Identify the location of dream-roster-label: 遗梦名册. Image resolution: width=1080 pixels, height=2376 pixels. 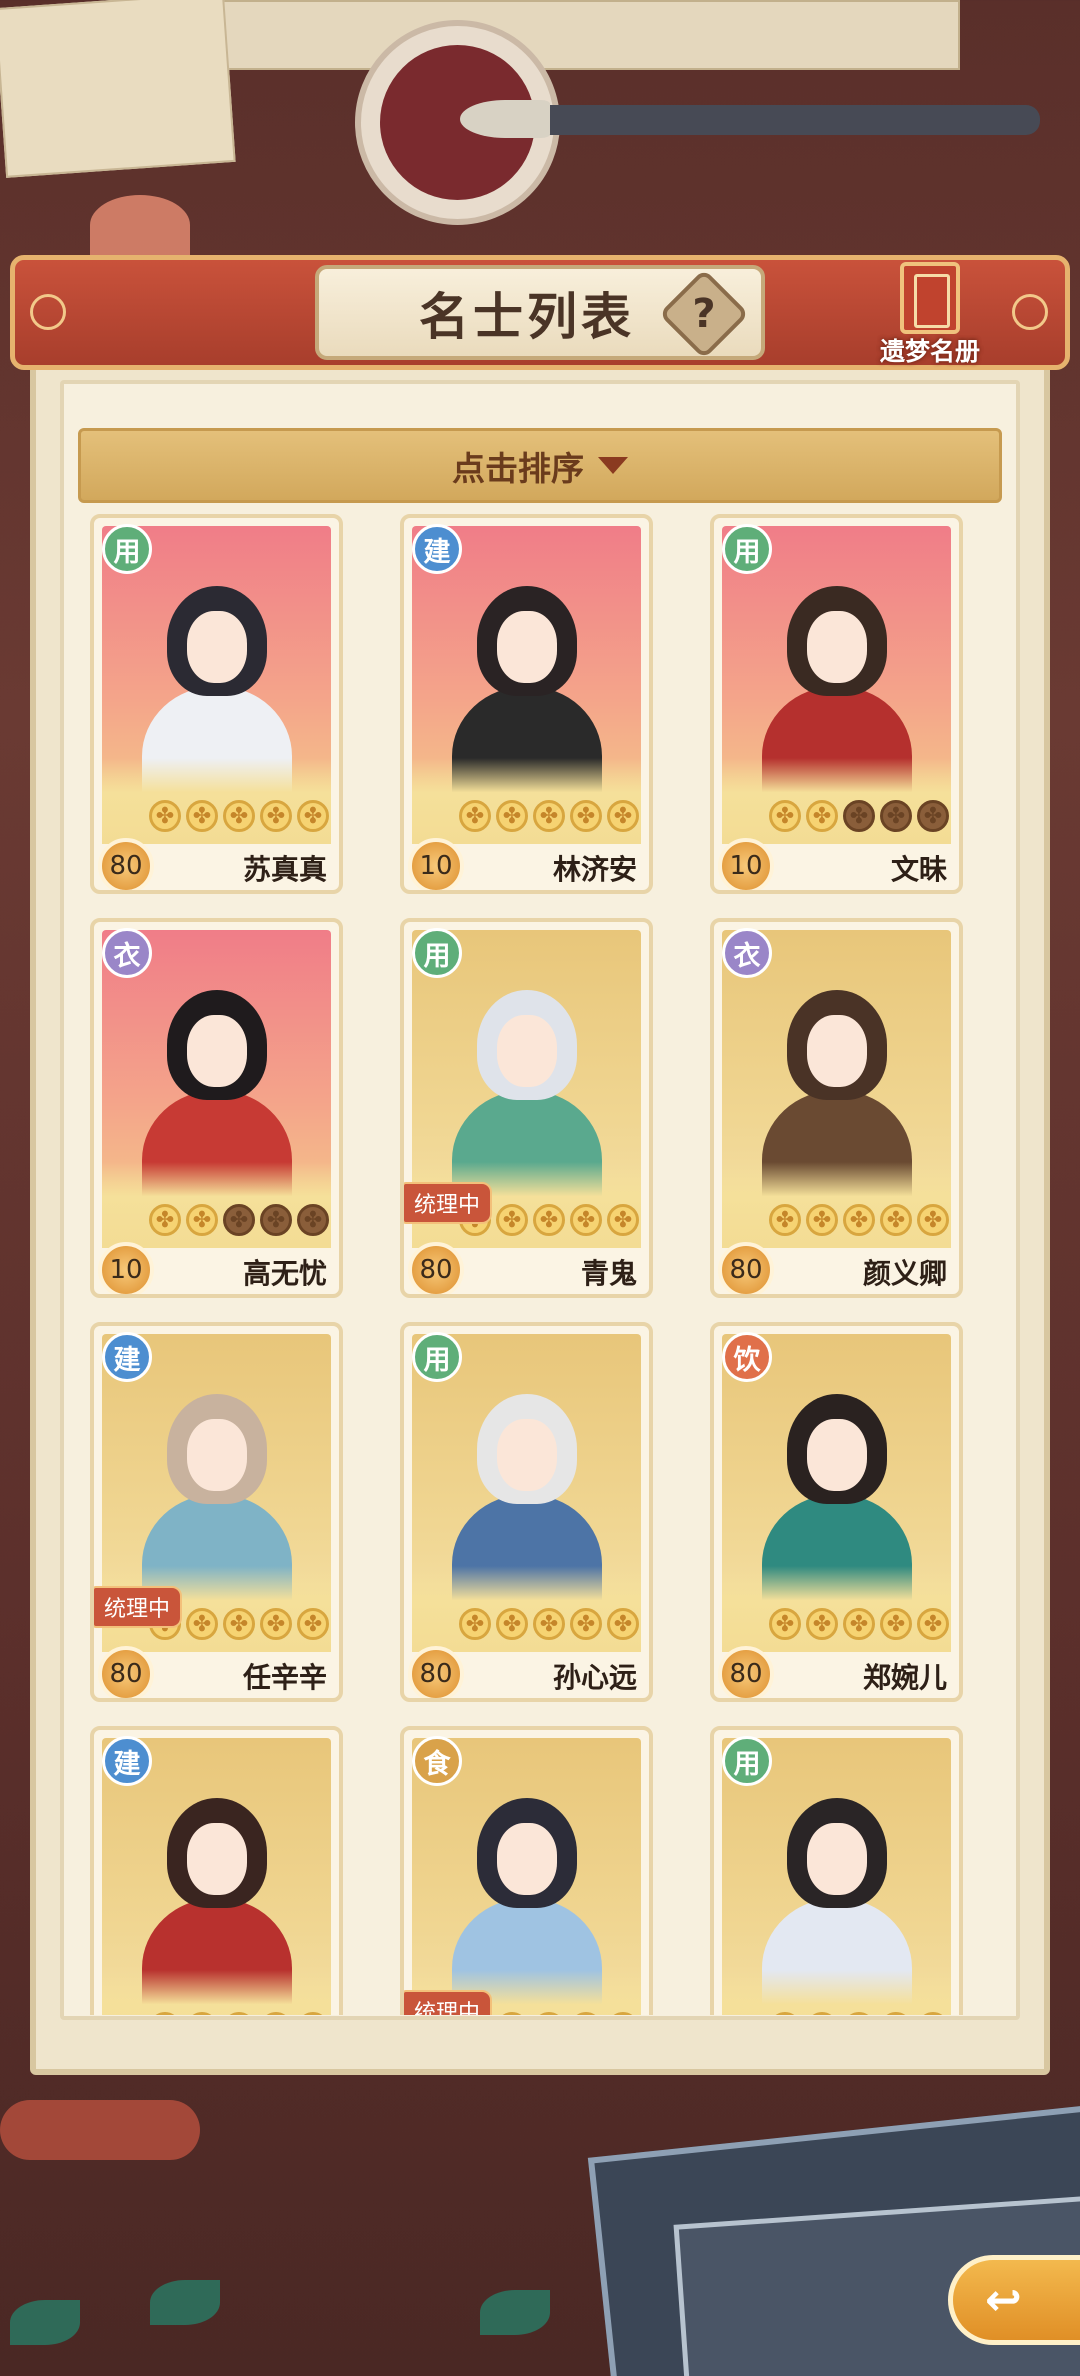
(929, 351).